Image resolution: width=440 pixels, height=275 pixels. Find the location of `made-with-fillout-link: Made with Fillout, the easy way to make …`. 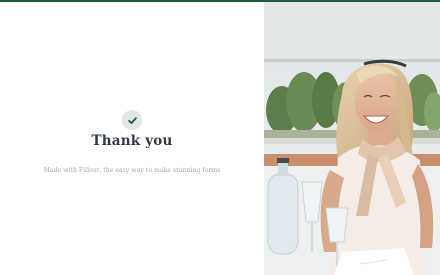

made-with-fillout-link: Made with Fillout, the easy way to make … is located at coordinates (132, 170).